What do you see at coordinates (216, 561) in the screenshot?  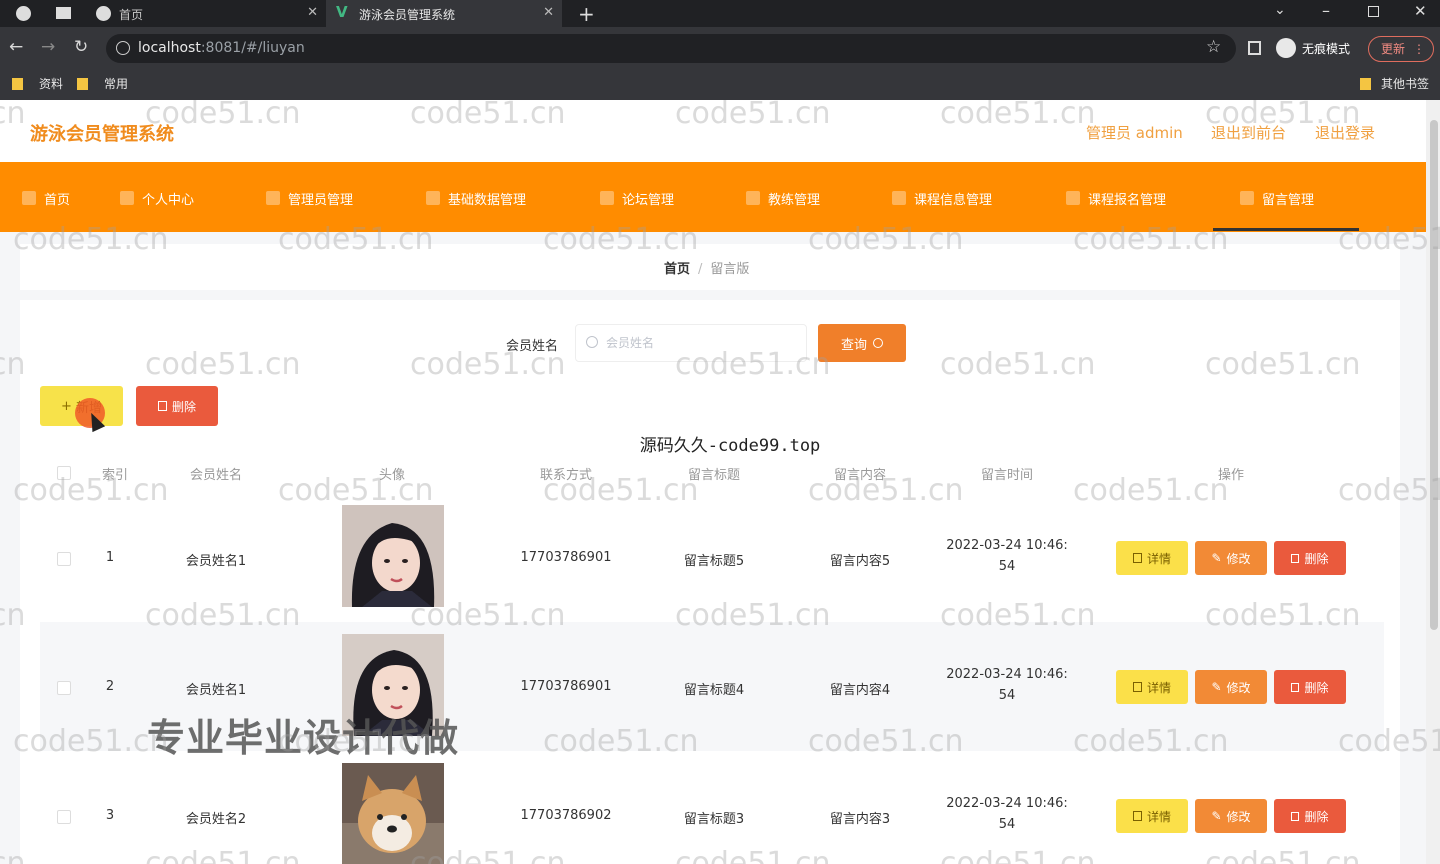 I see `cell-member-name: 会员姓名1` at bounding box center [216, 561].